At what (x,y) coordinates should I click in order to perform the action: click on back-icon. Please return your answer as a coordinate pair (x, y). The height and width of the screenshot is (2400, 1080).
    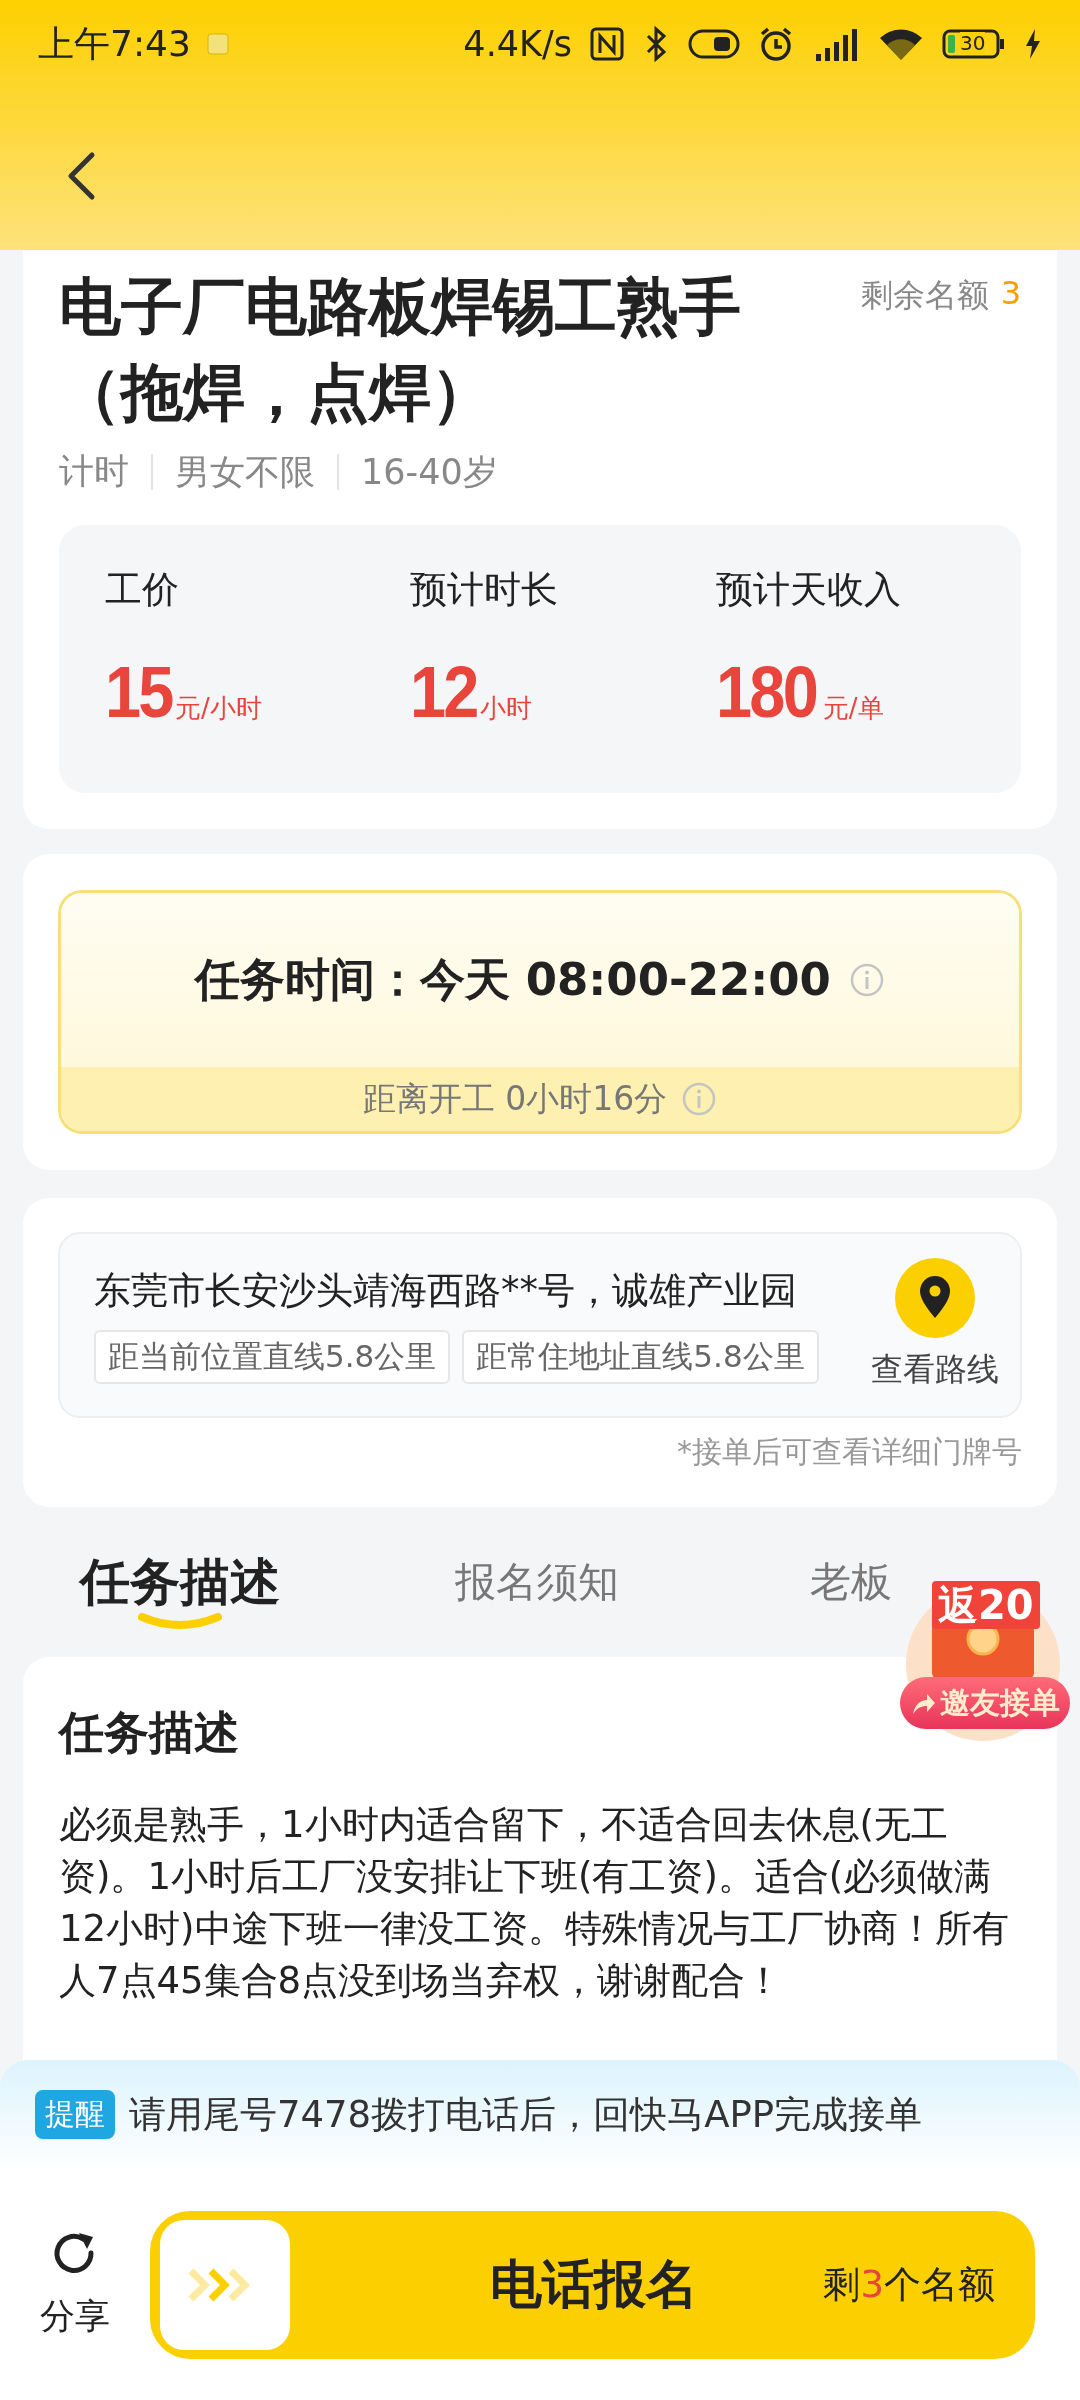
    Looking at the image, I should click on (81, 176).